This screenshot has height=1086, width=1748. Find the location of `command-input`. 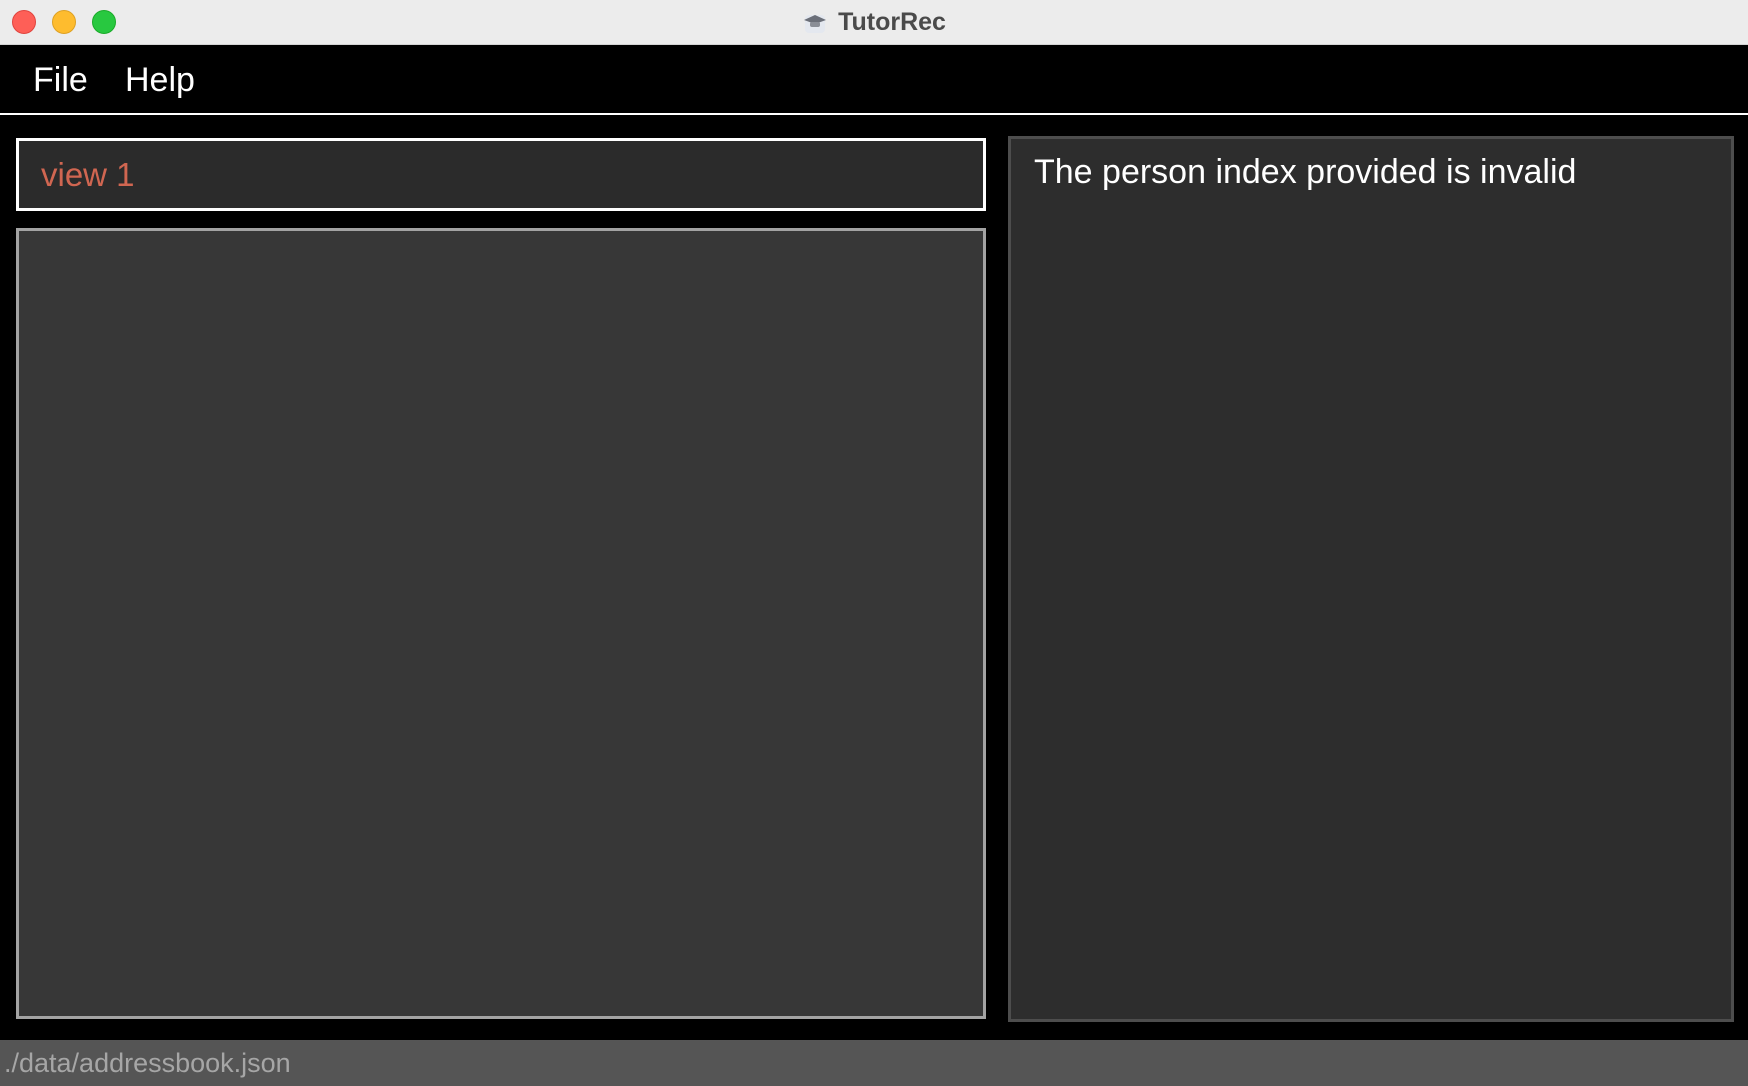

command-input is located at coordinates (501, 174).